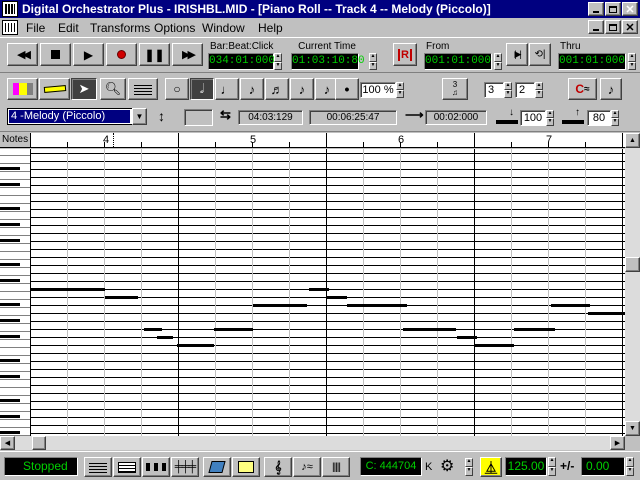  Describe the element at coordinates (603, 466) in the screenshot. I see `offset-display: 0.00` at that location.